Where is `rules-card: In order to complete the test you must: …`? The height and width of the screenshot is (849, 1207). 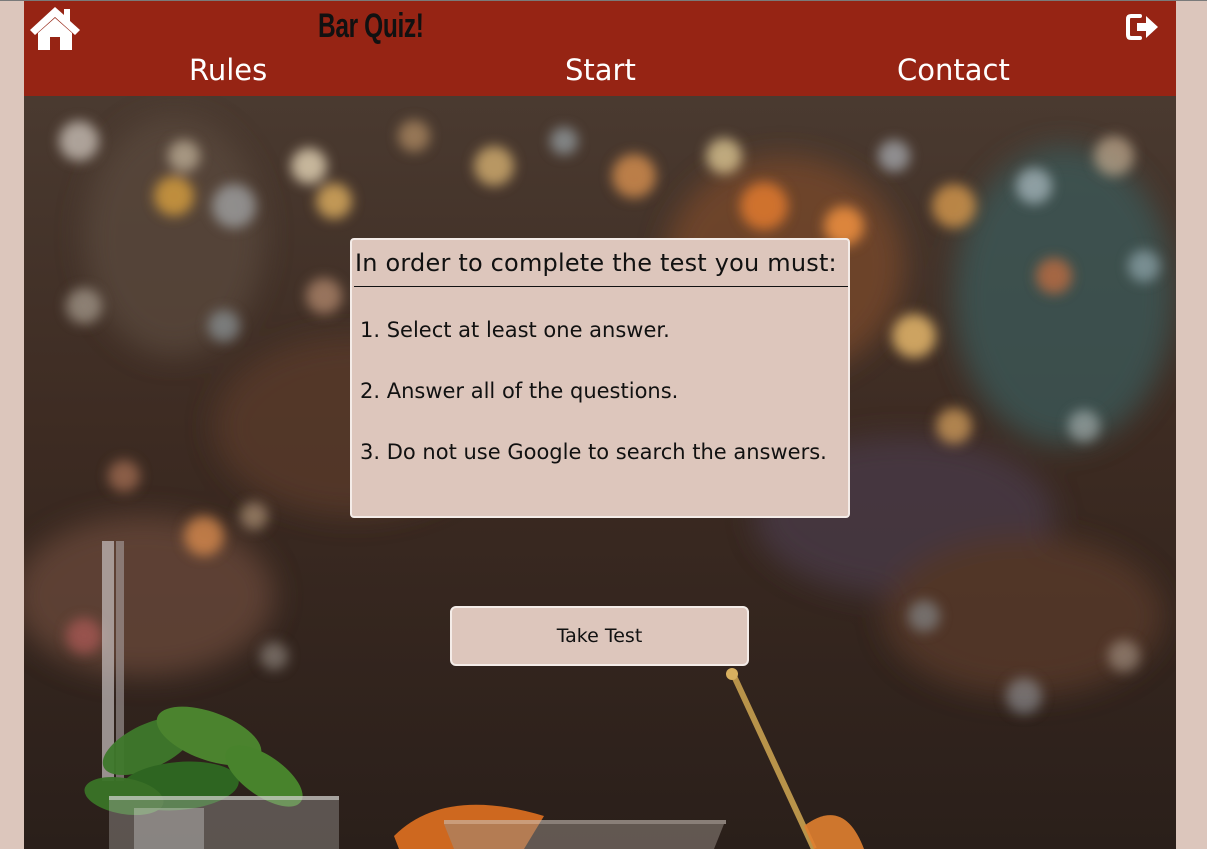
rules-card: In order to complete the test you must: … is located at coordinates (600, 378).